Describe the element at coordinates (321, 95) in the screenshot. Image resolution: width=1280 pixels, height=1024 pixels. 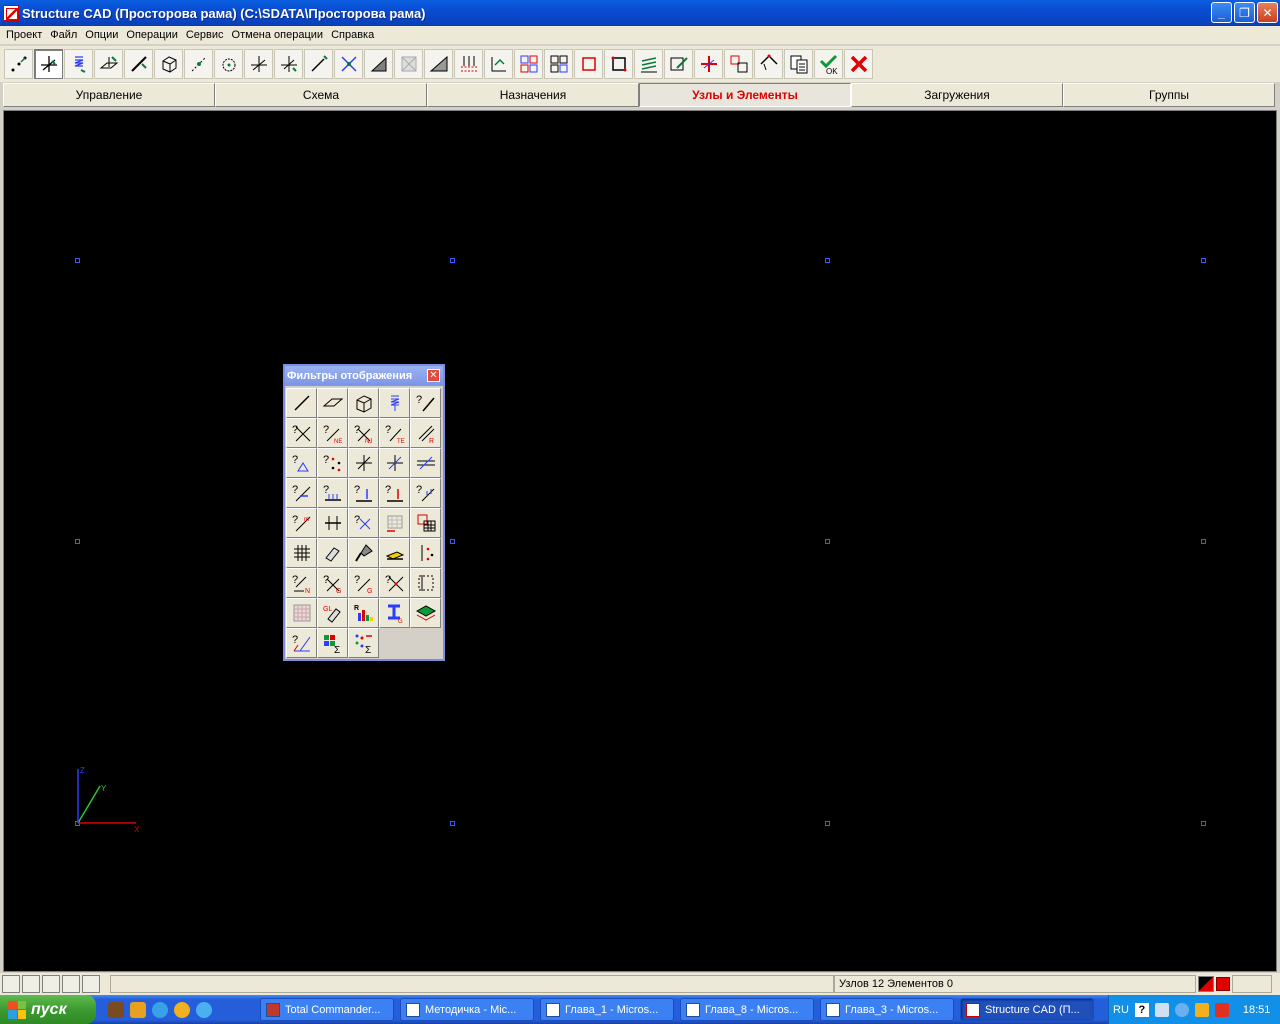
I see `tab-scheme: Схема` at that location.